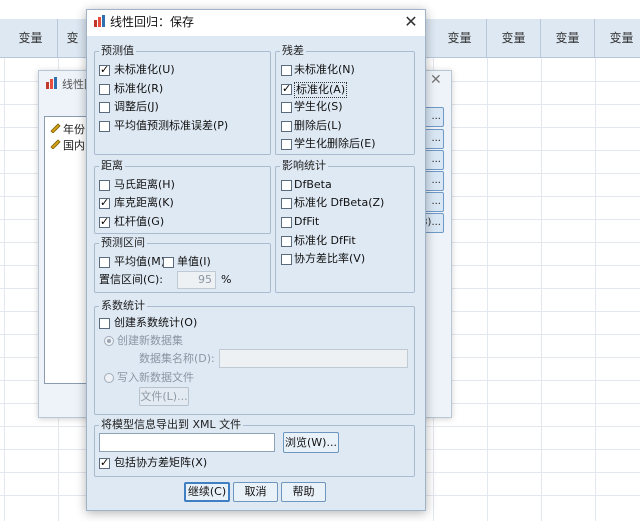 This screenshot has width=640, height=521. I want to click on write-file-radio, so click(109, 378).